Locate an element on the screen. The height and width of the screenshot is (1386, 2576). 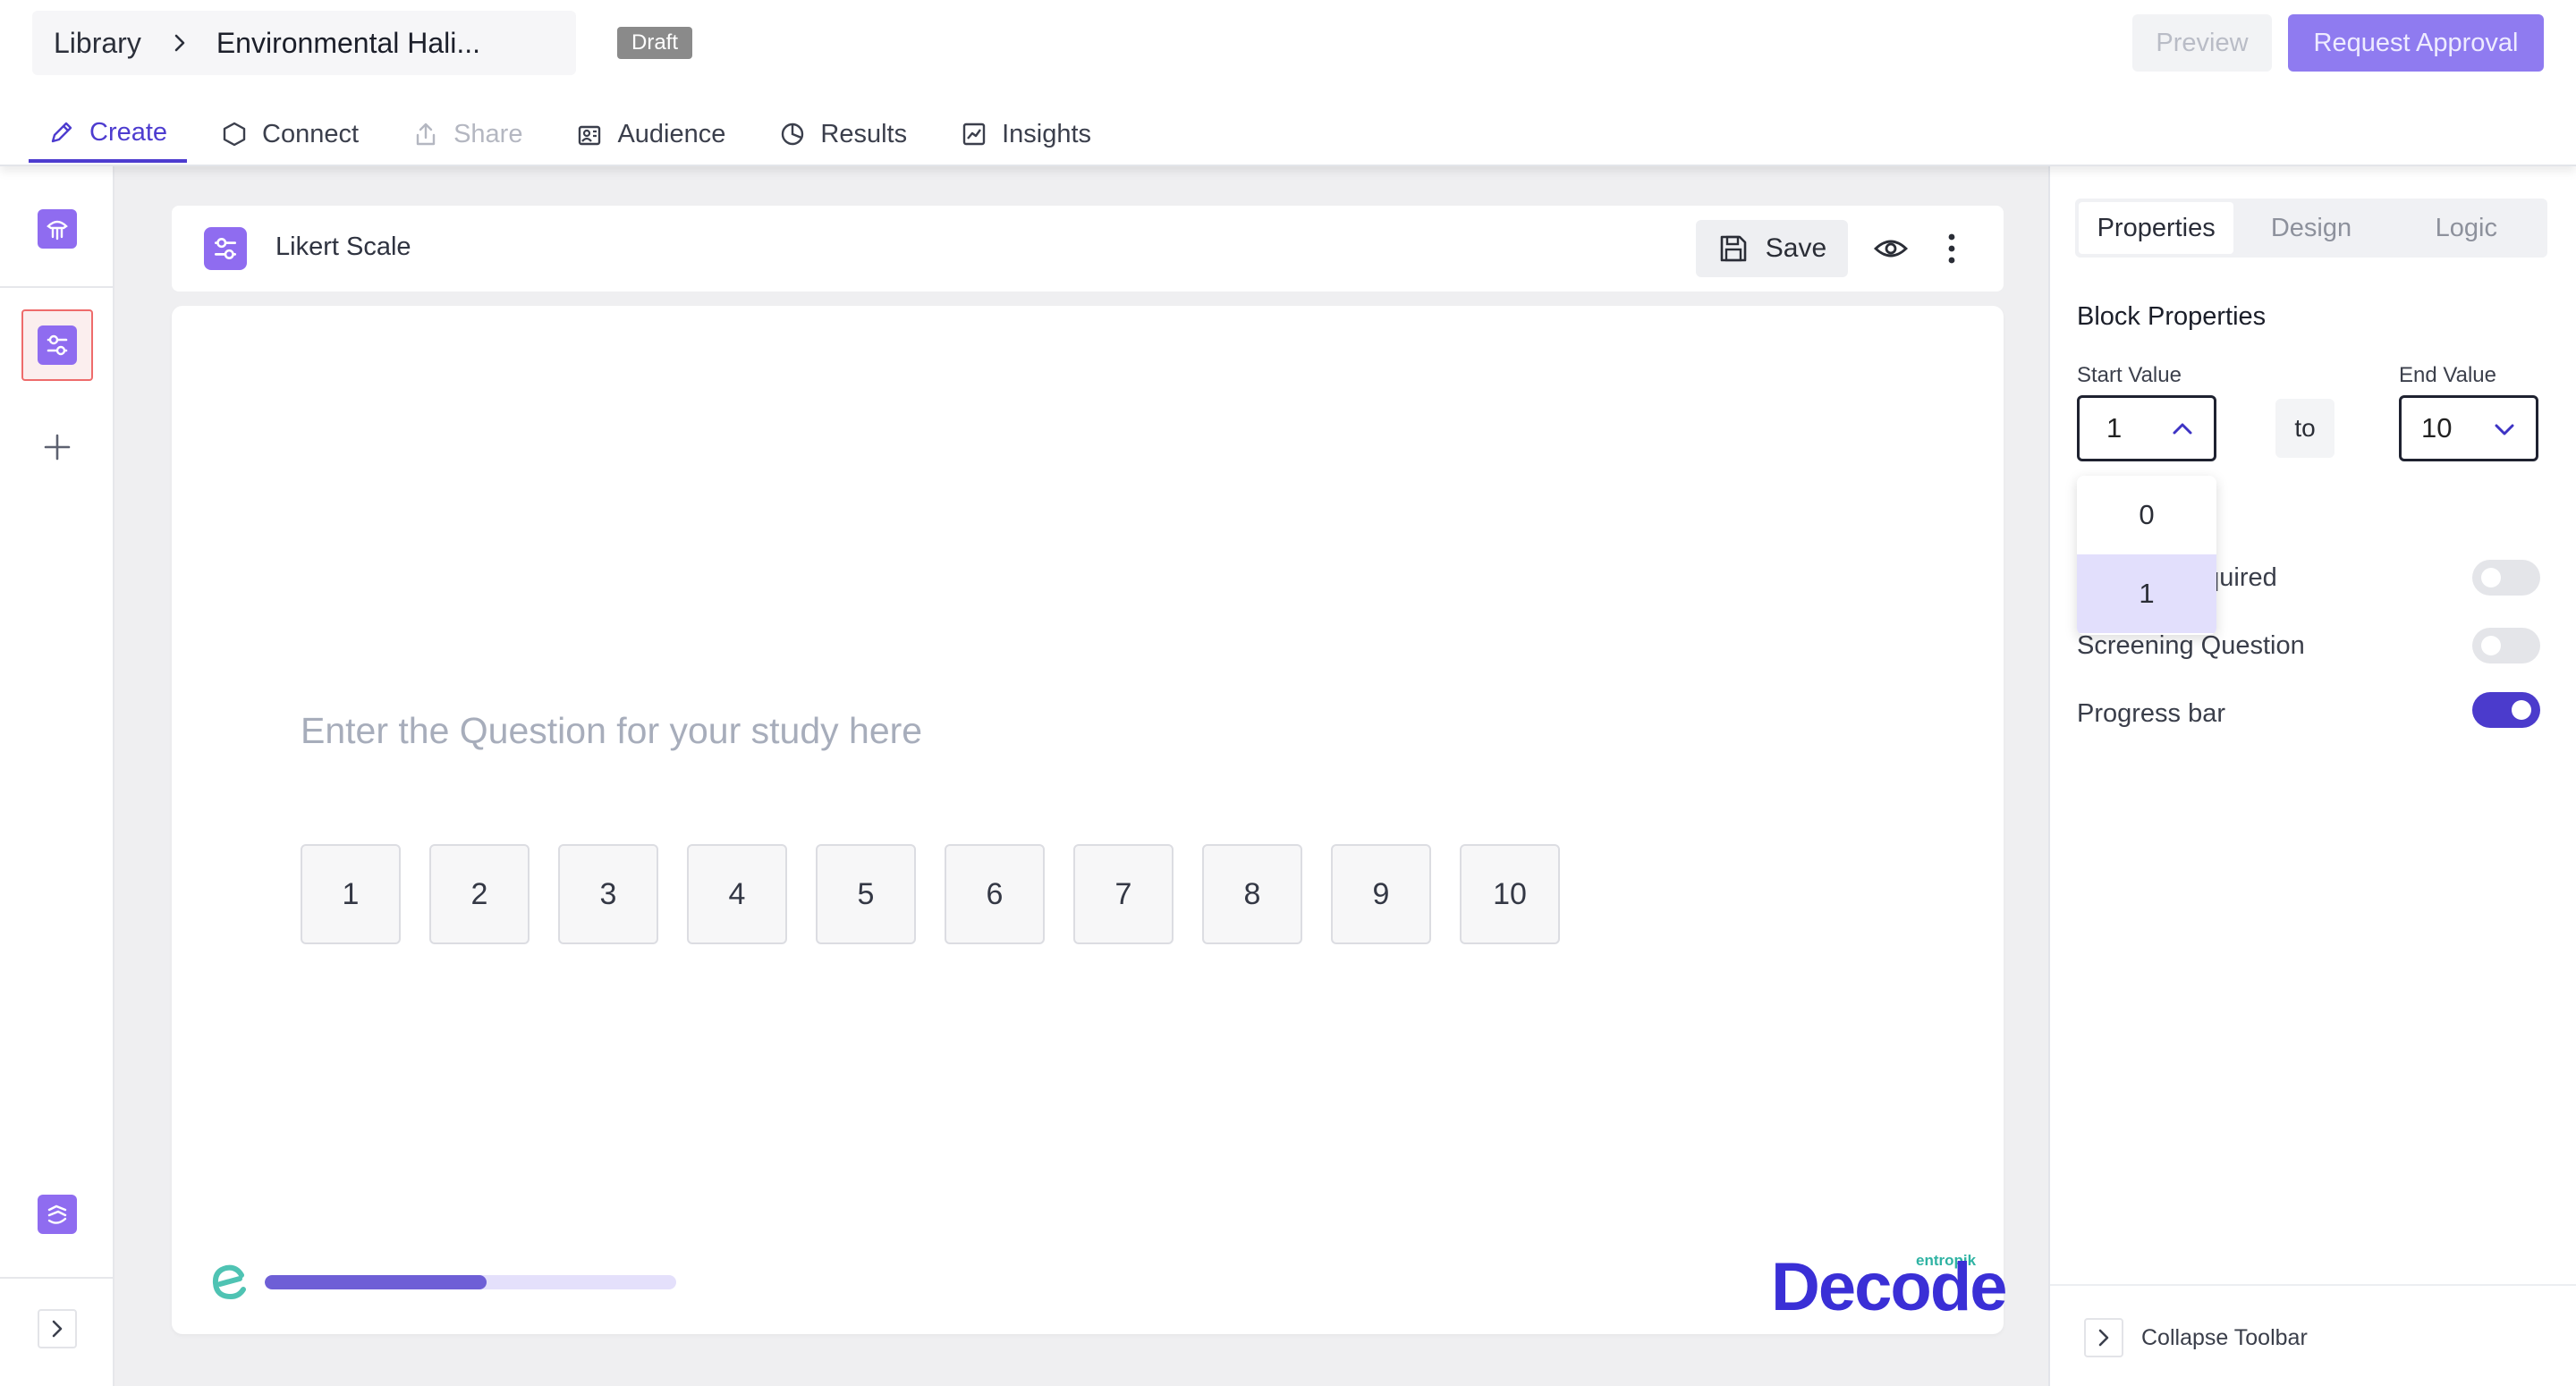
pie-chart-icon is located at coordinates (793, 135).